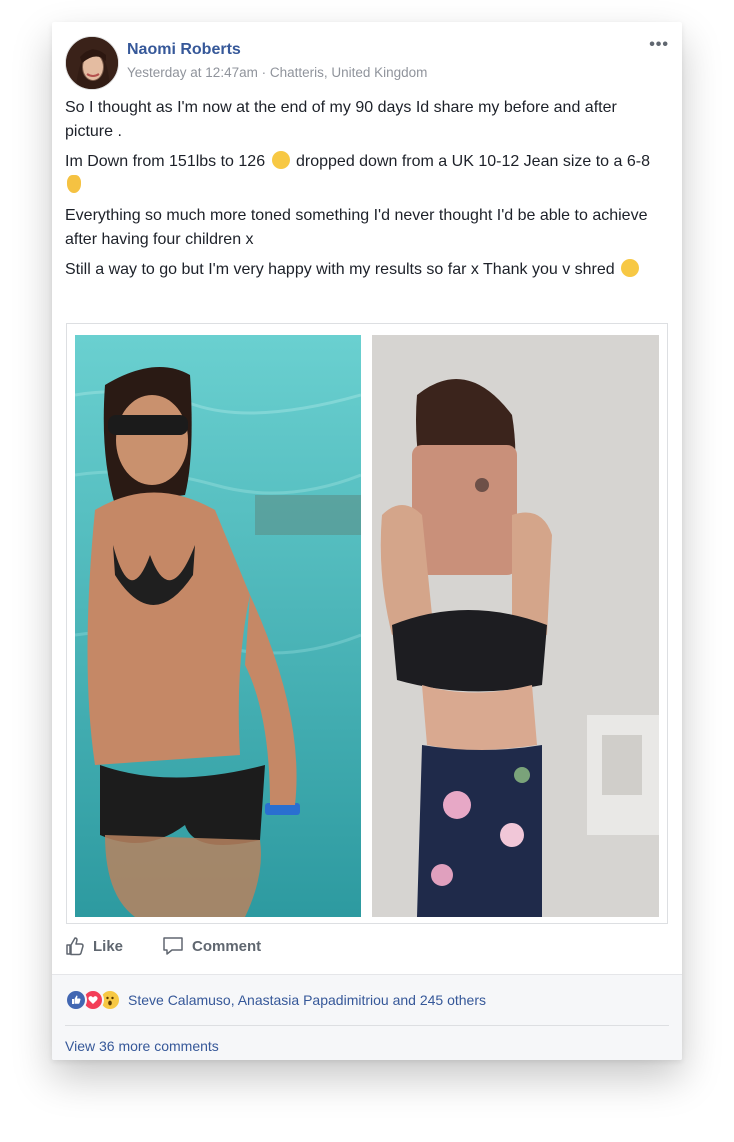 The width and height of the screenshot is (734, 1142). I want to click on like-button: Like, so click(94, 946).